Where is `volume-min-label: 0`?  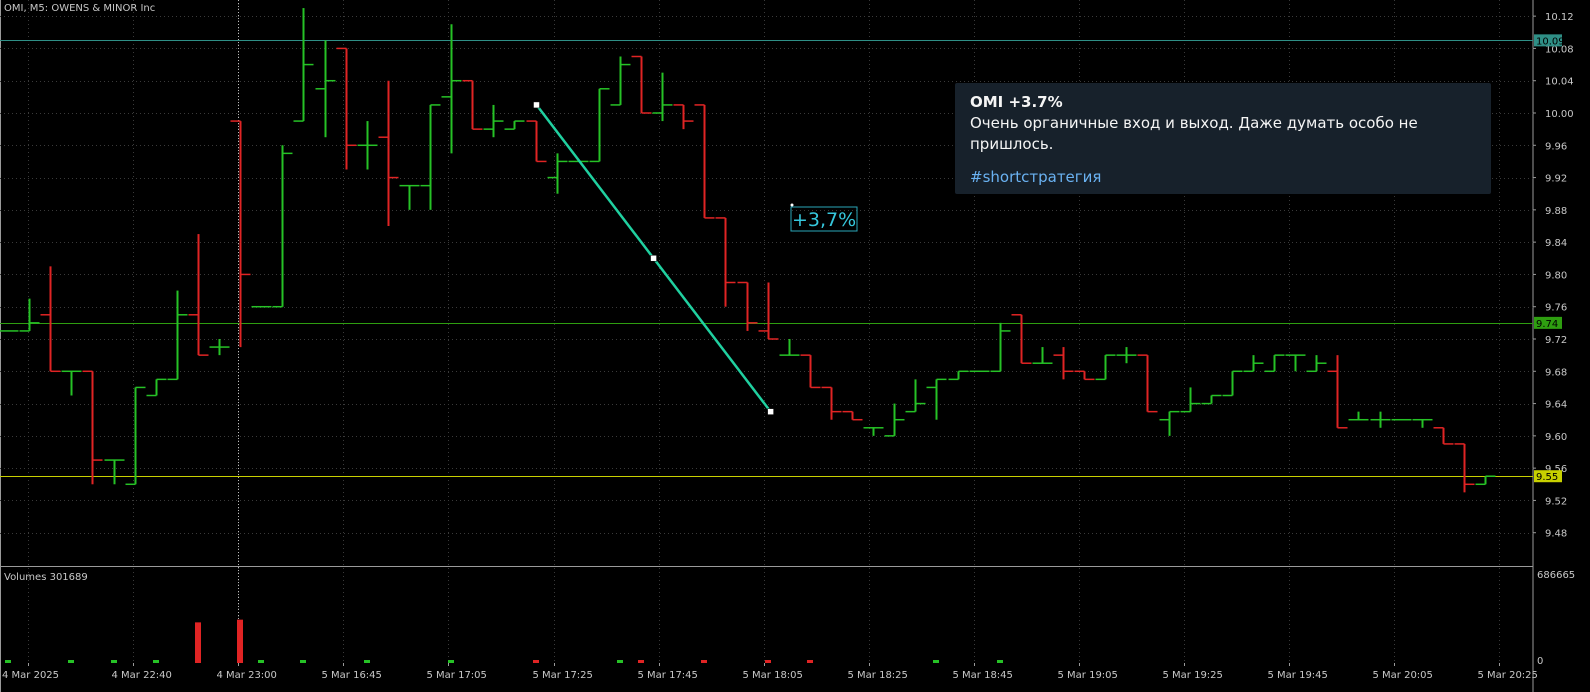 volume-min-label: 0 is located at coordinates (1540, 661).